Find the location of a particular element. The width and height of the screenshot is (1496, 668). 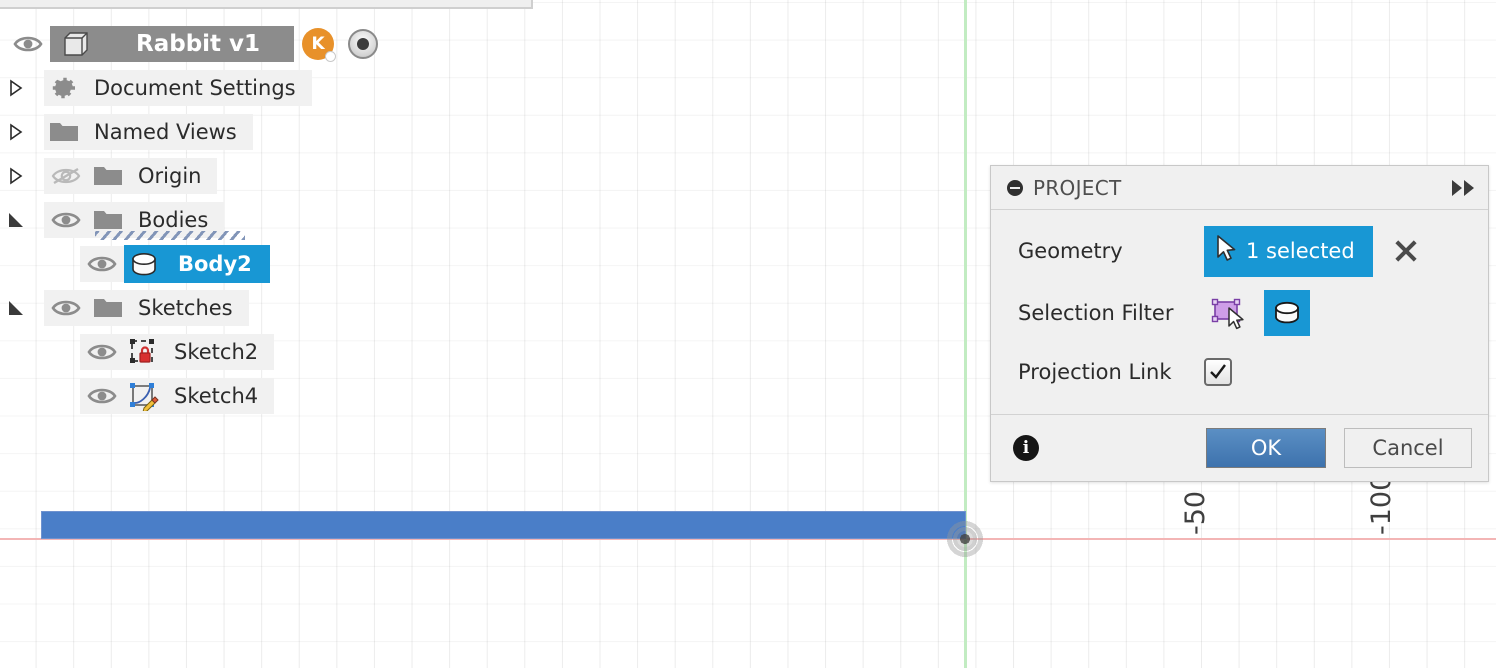

face-select-icon is located at coordinates (1227, 313).